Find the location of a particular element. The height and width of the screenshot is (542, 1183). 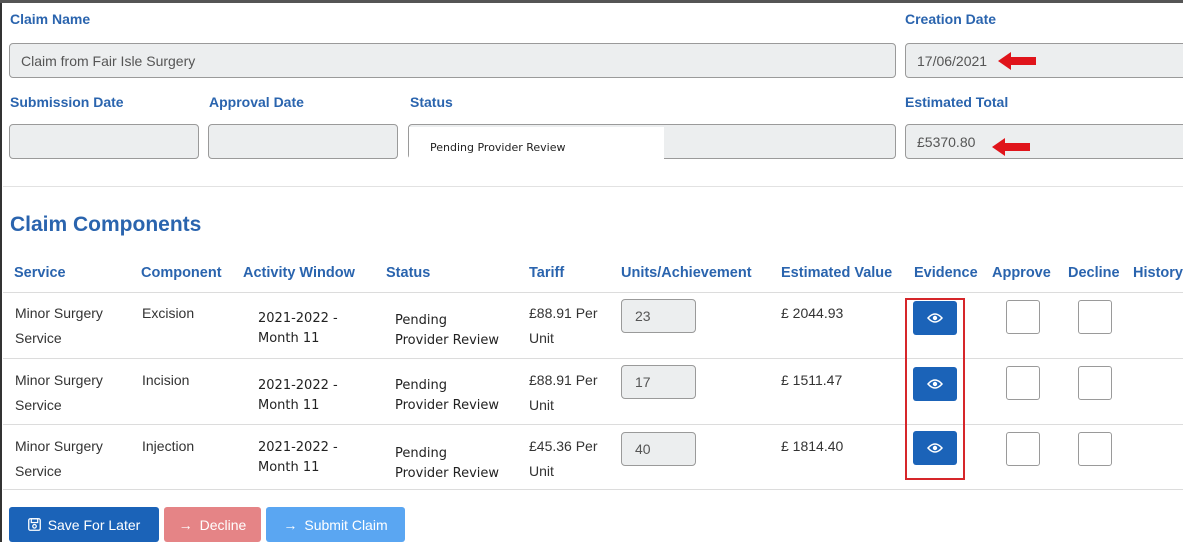

units-input: 40 is located at coordinates (658, 449).